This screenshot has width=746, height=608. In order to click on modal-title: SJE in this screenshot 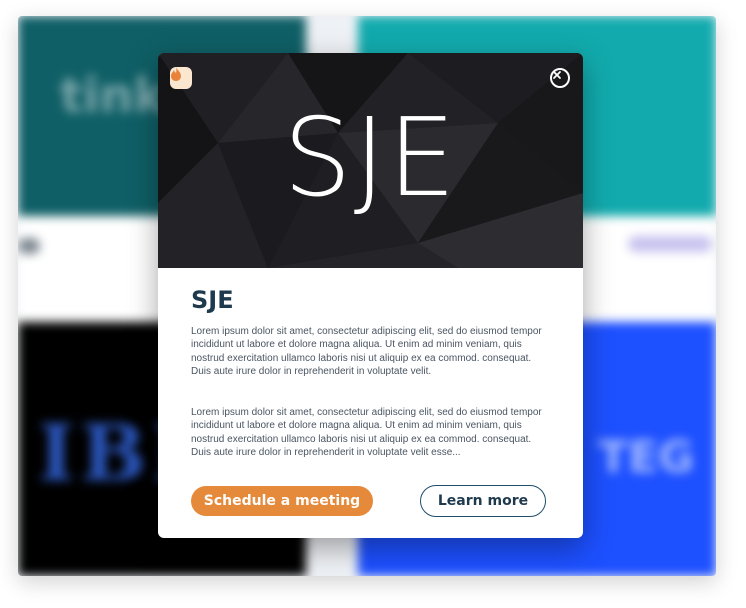, I will do `click(212, 300)`.